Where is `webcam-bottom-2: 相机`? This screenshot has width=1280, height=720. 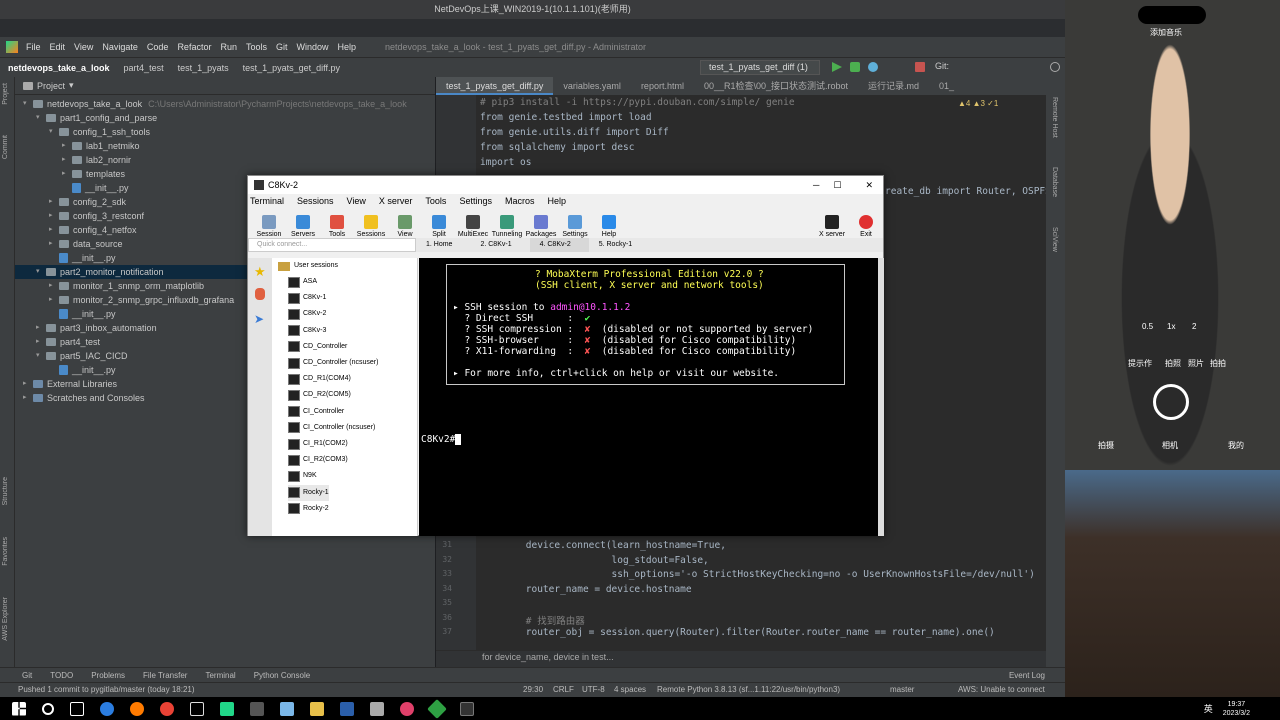
webcam-bottom-2: 相机 is located at coordinates (1170, 445).